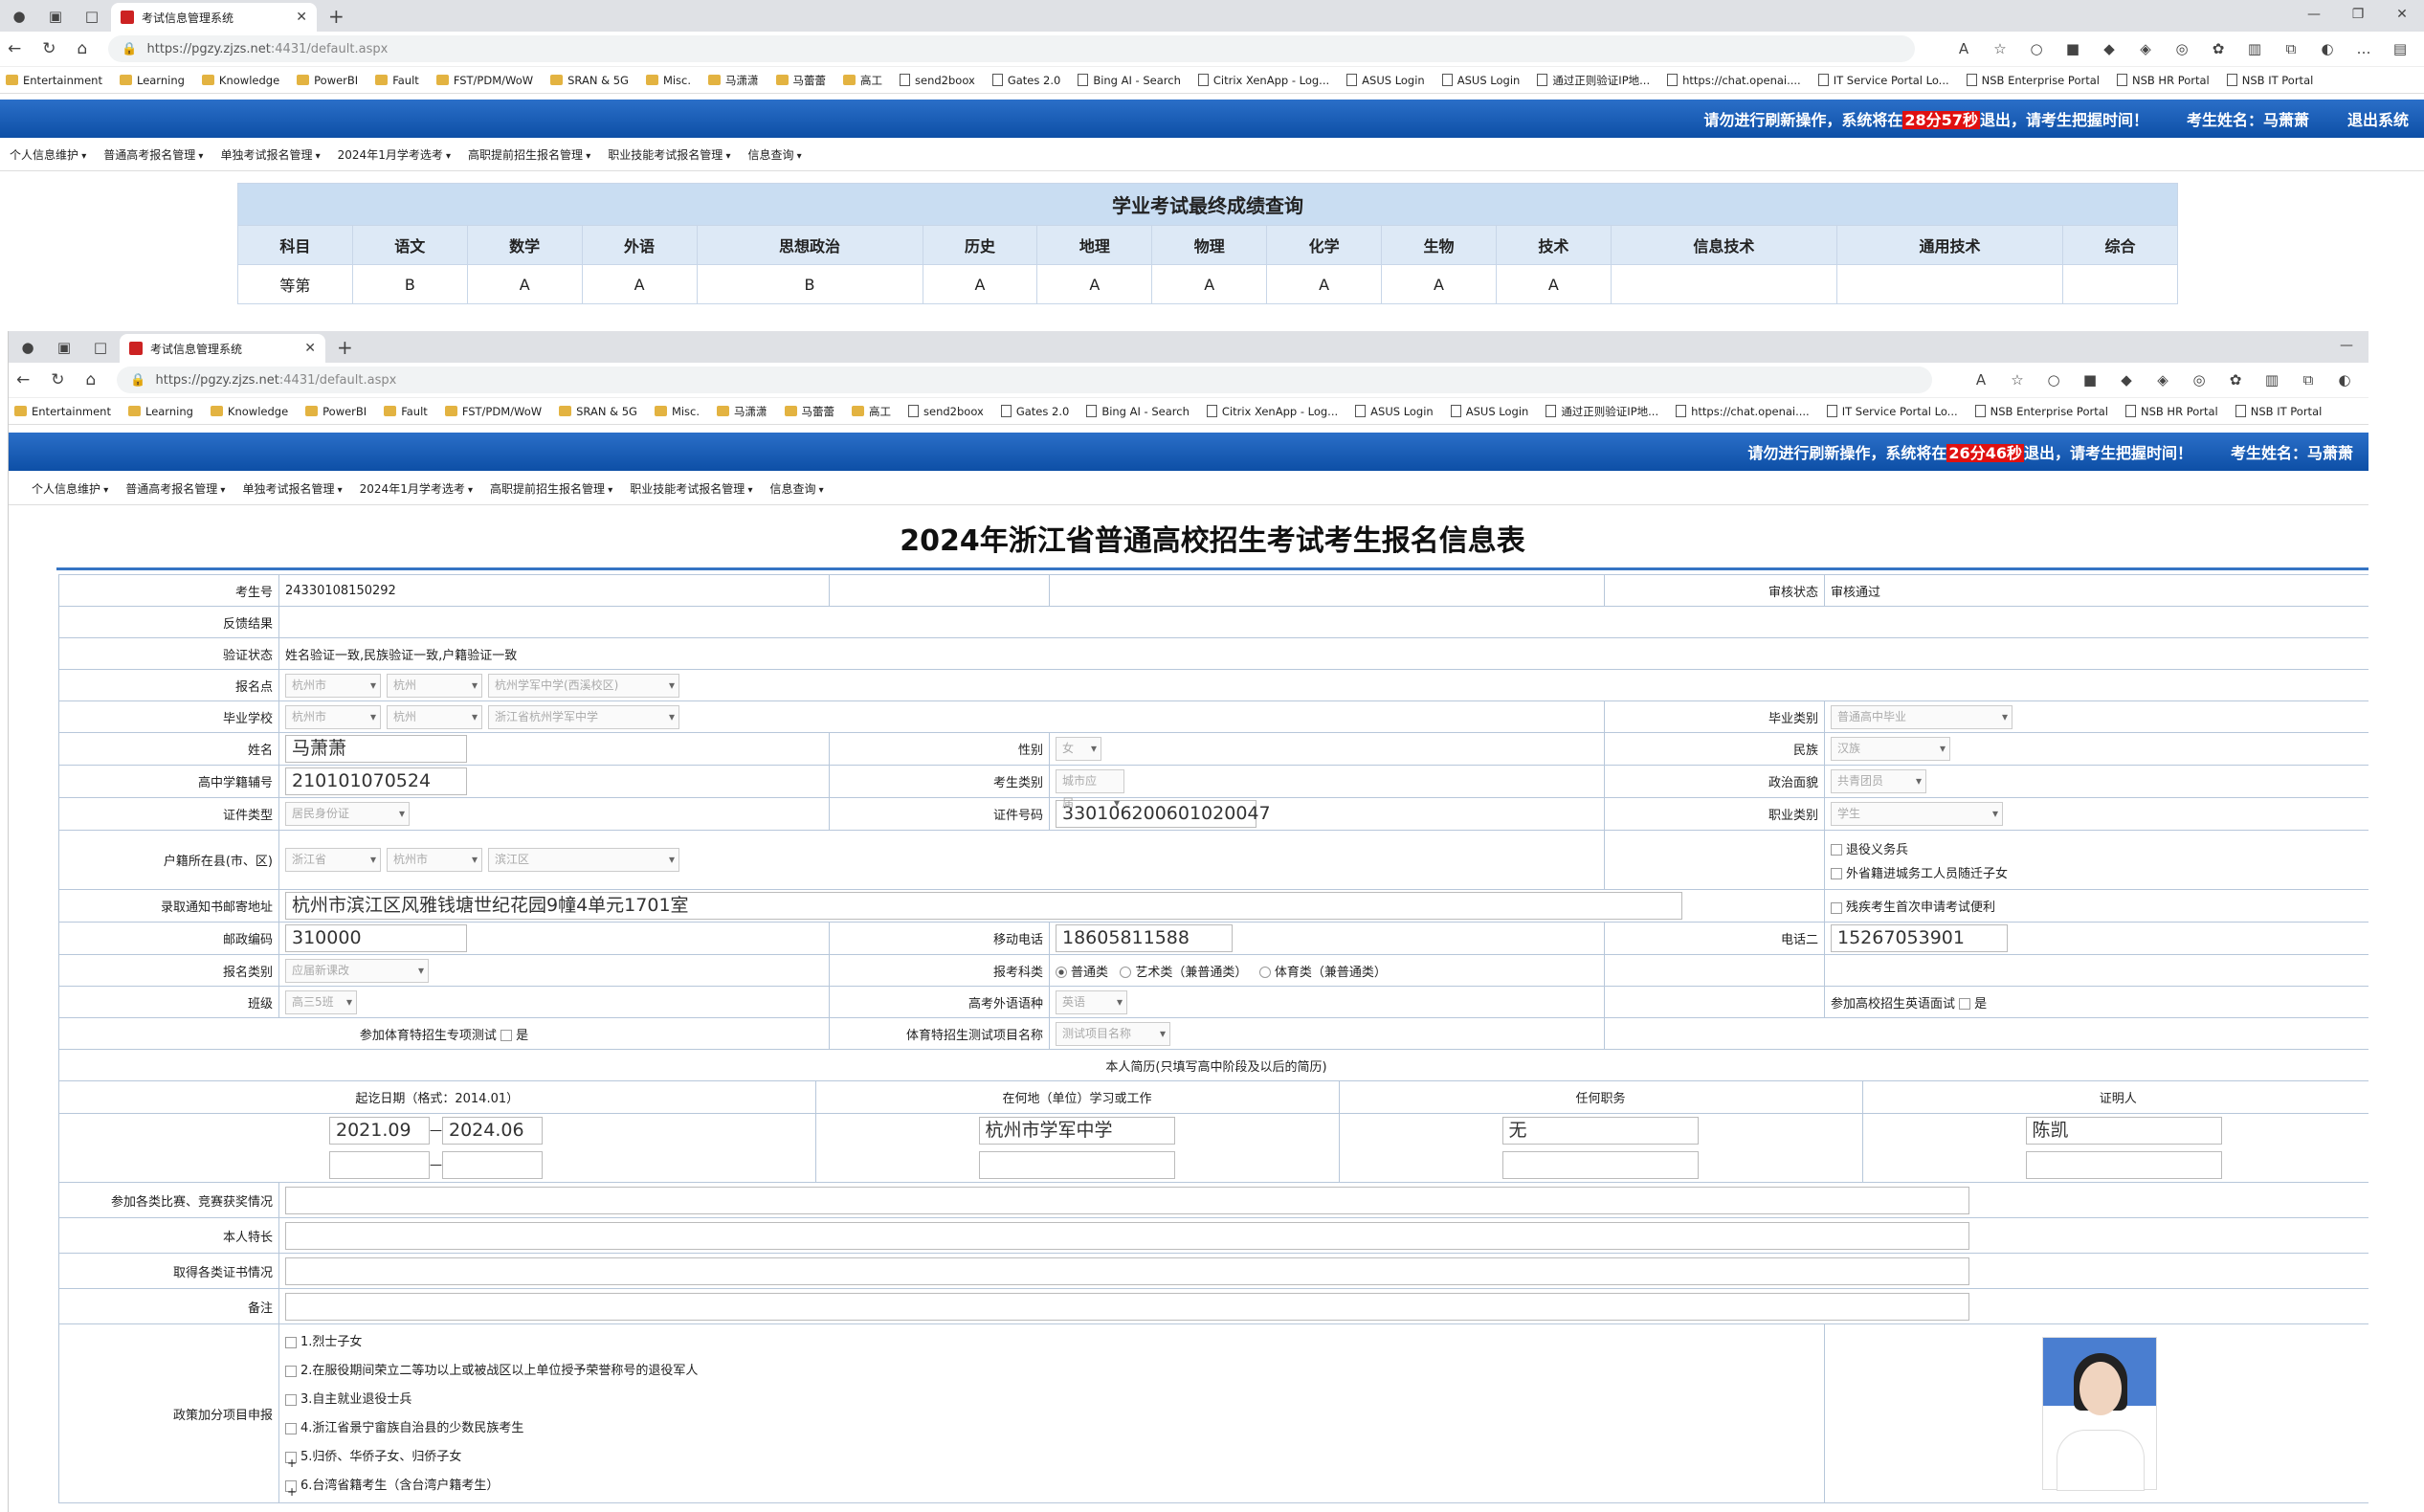 The height and width of the screenshot is (1512, 2424). Describe the element at coordinates (1078, 749) in the screenshot. I see `gender-select: 女` at that location.